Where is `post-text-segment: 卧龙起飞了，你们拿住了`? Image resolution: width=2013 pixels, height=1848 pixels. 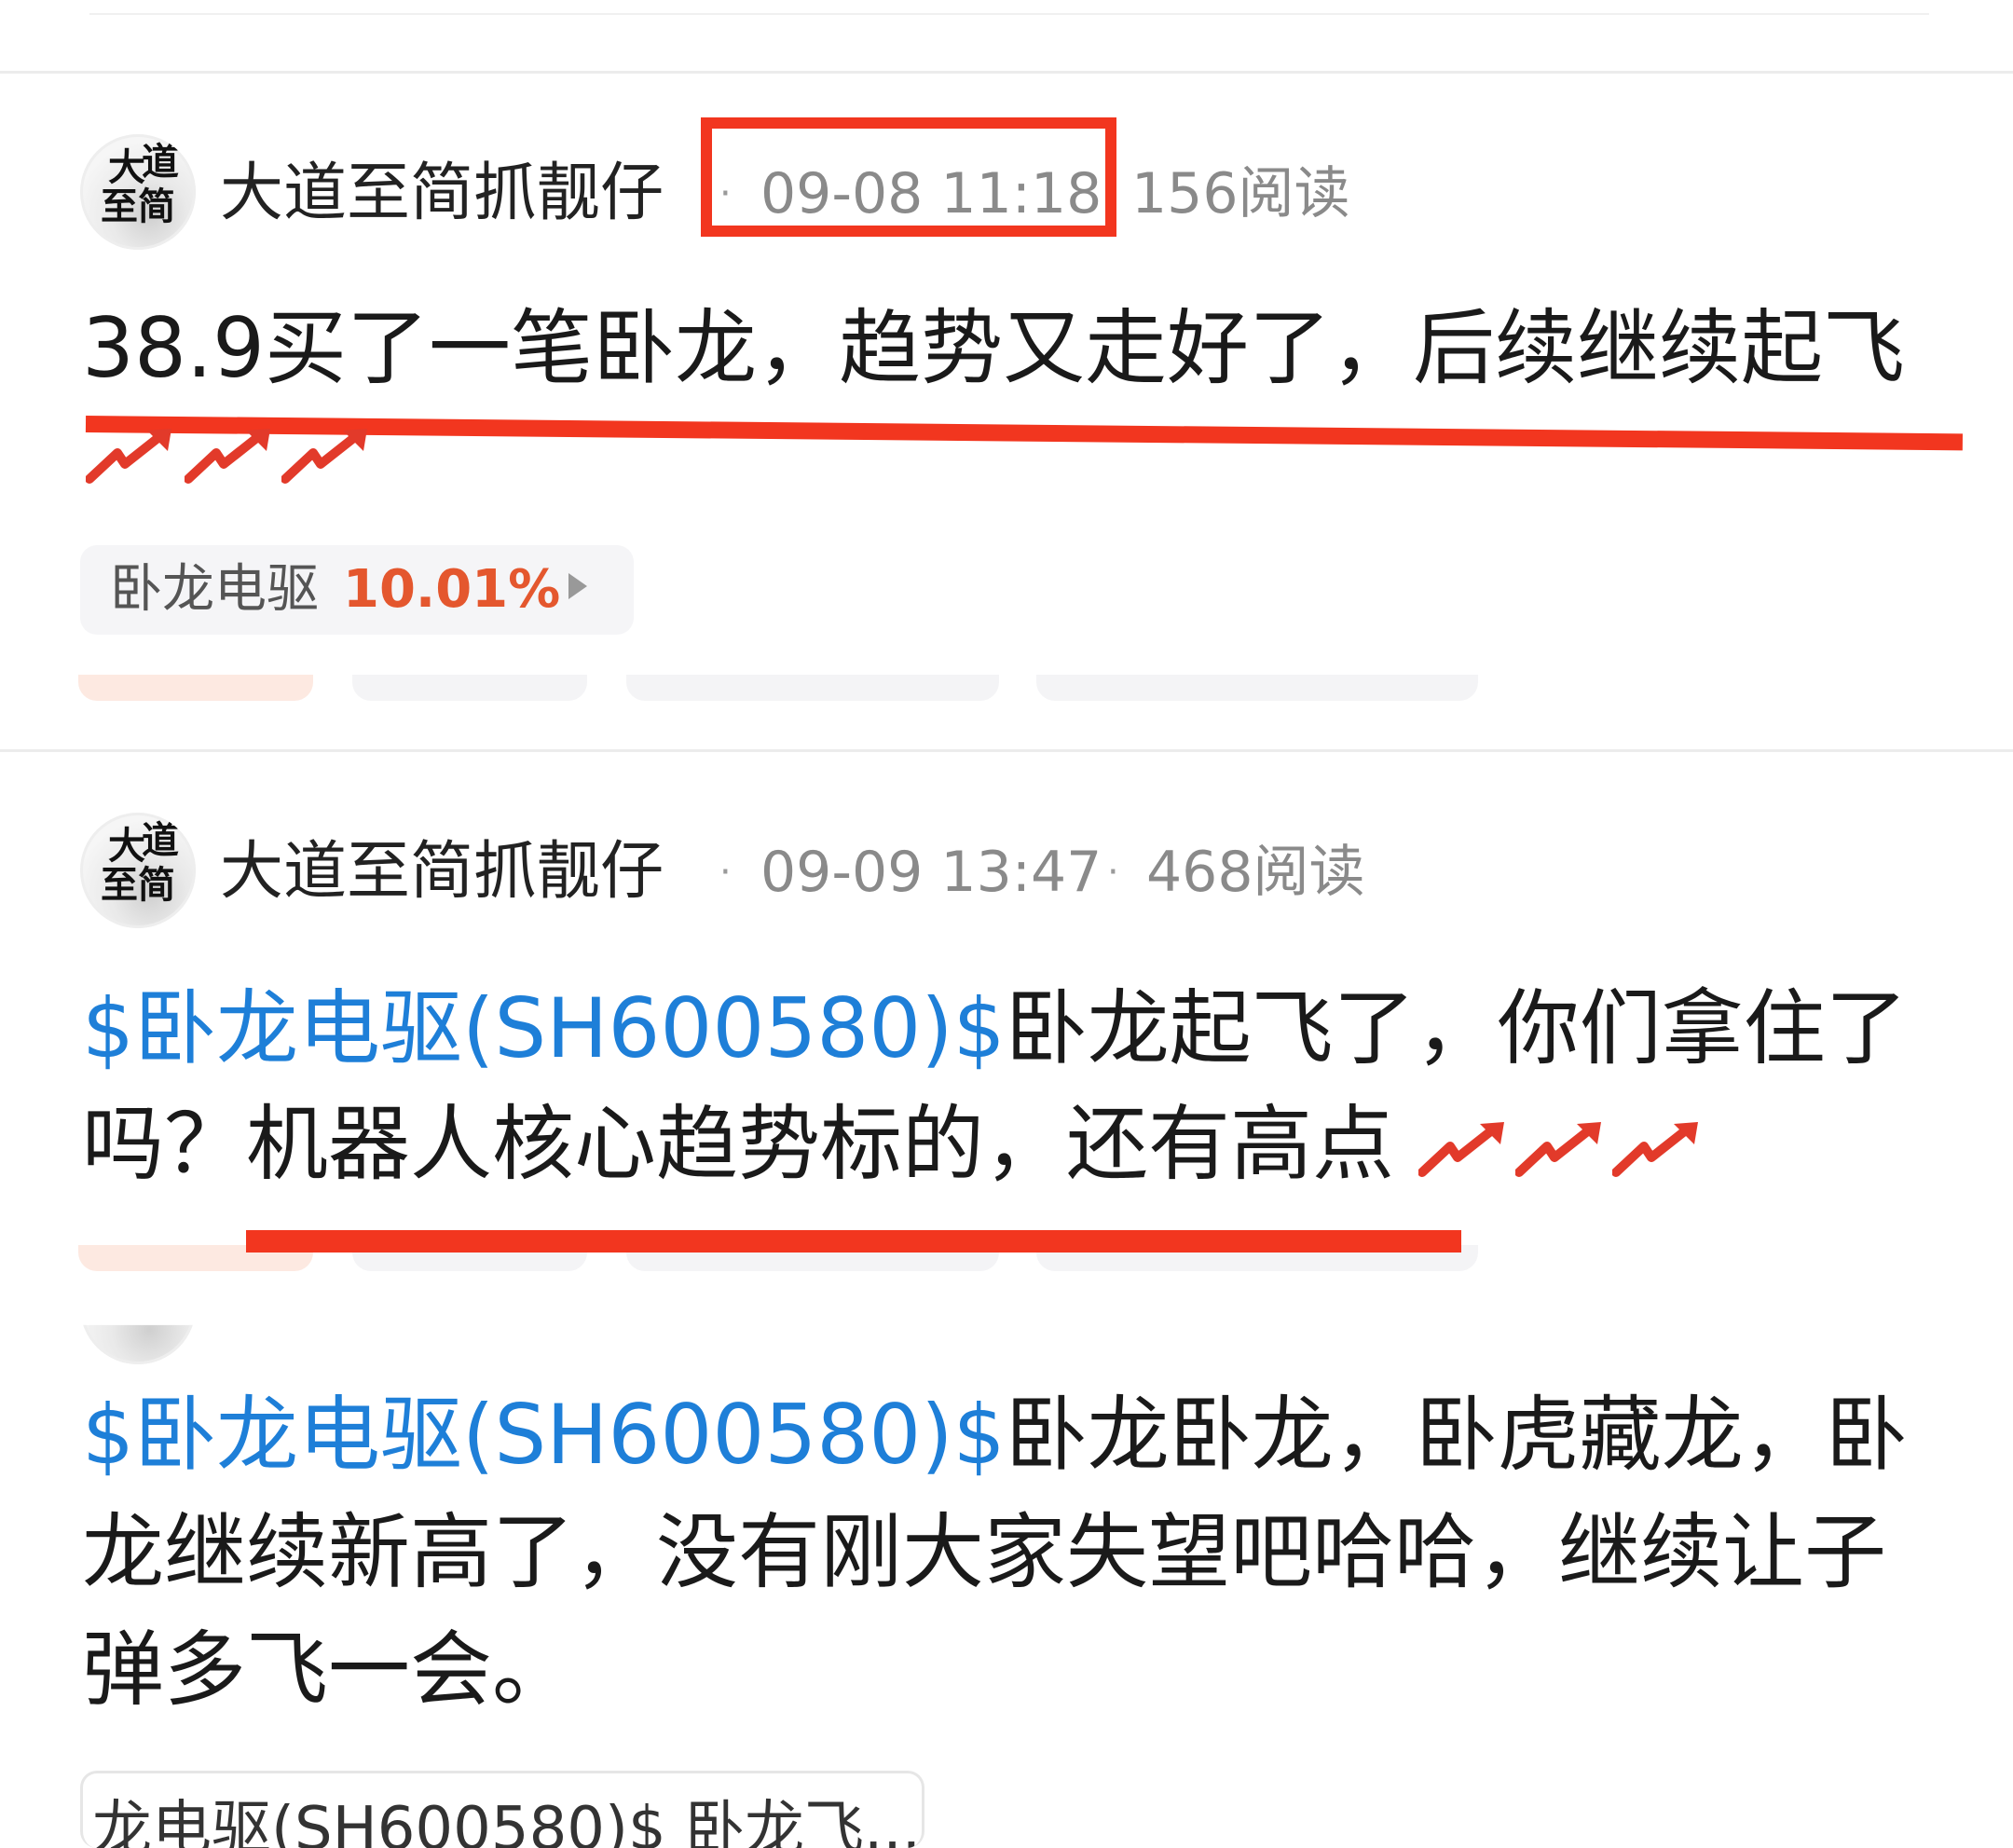 post-text-segment: 卧龙起飞了，你们拿住了 is located at coordinates (1457, 1028).